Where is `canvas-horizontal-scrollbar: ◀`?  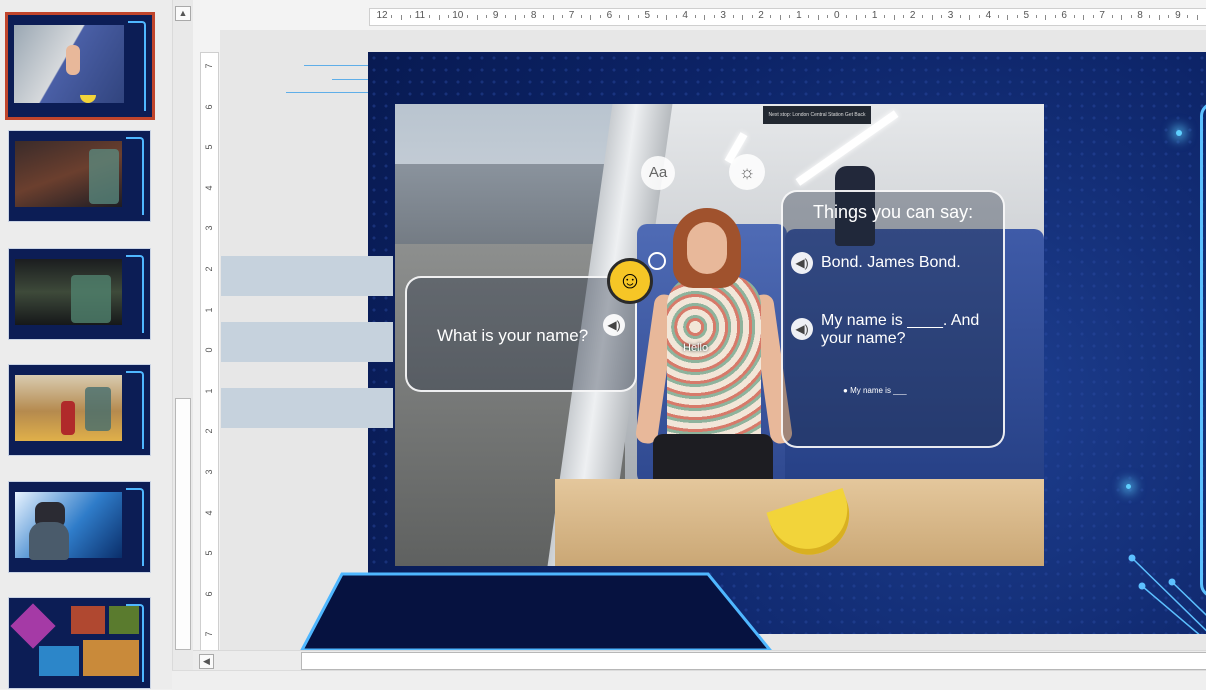 canvas-horizontal-scrollbar: ◀ is located at coordinates (699, 660).